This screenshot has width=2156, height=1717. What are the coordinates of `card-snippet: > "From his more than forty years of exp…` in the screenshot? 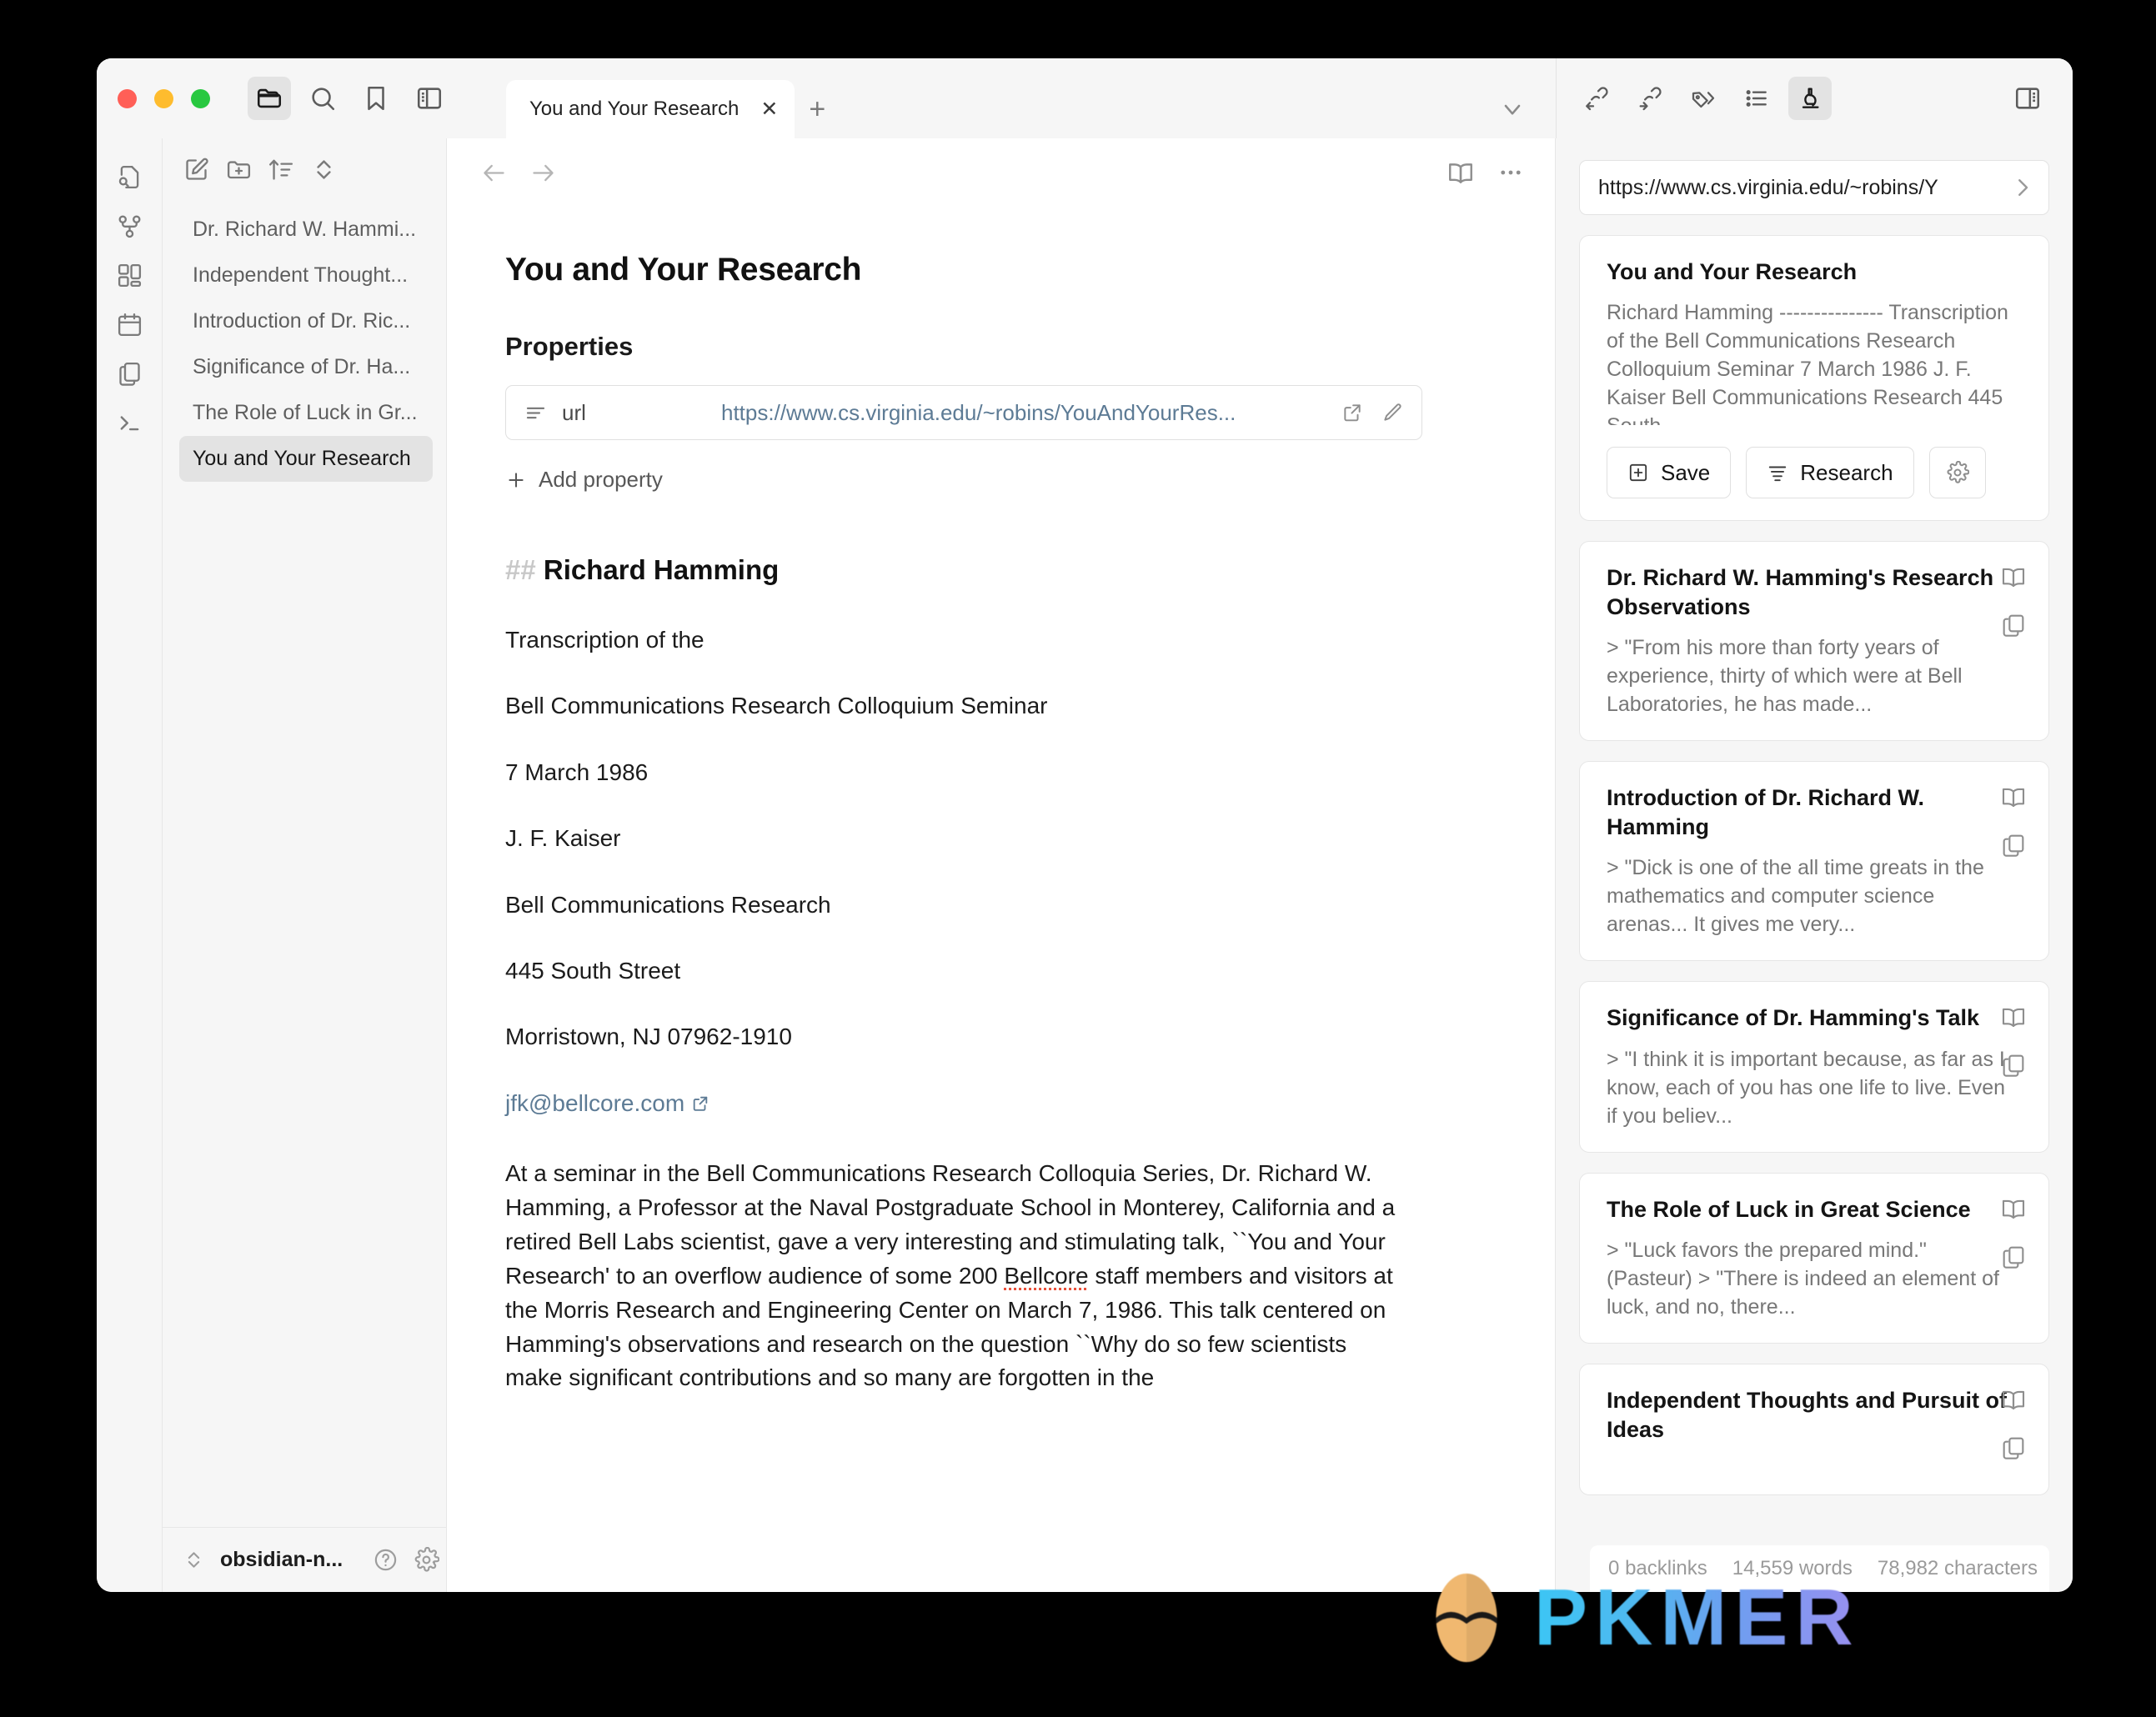 It's located at (1785, 677).